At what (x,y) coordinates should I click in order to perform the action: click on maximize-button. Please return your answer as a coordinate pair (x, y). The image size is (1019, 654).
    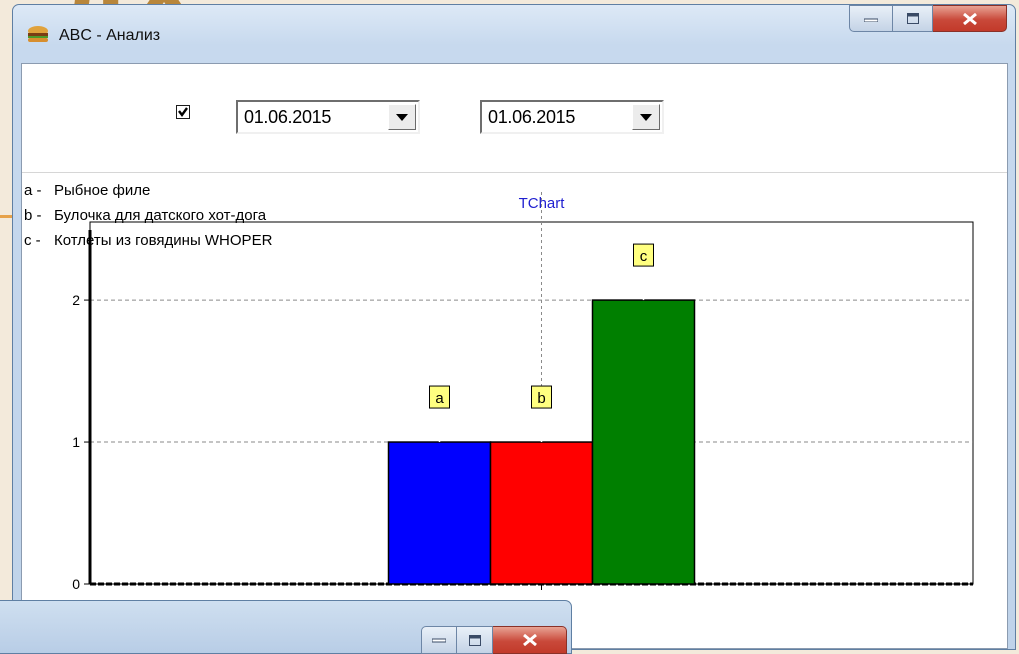
    Looking at the image, I should click on (913, 18).